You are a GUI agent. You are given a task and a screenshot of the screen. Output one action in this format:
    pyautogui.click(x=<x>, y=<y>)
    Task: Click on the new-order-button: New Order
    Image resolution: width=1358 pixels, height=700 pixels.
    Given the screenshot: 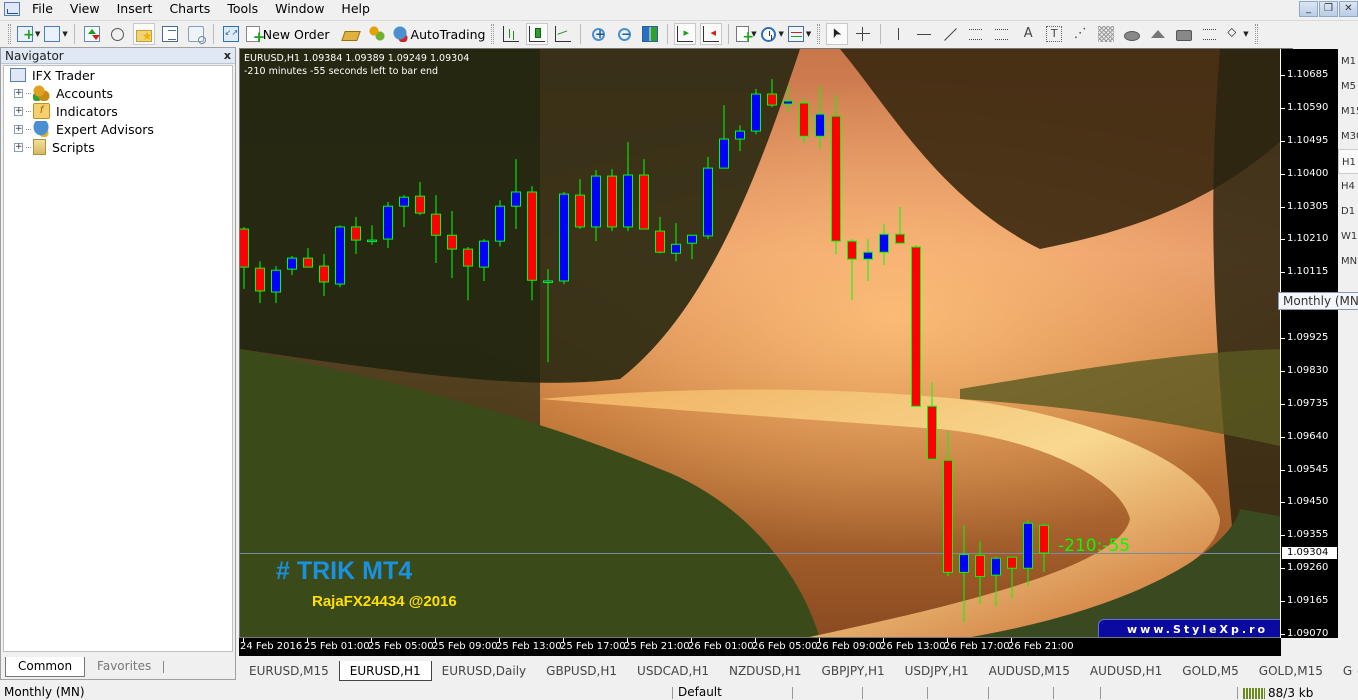 What is the action you would take?
    pyautogui.click(x=287, y=34)
    